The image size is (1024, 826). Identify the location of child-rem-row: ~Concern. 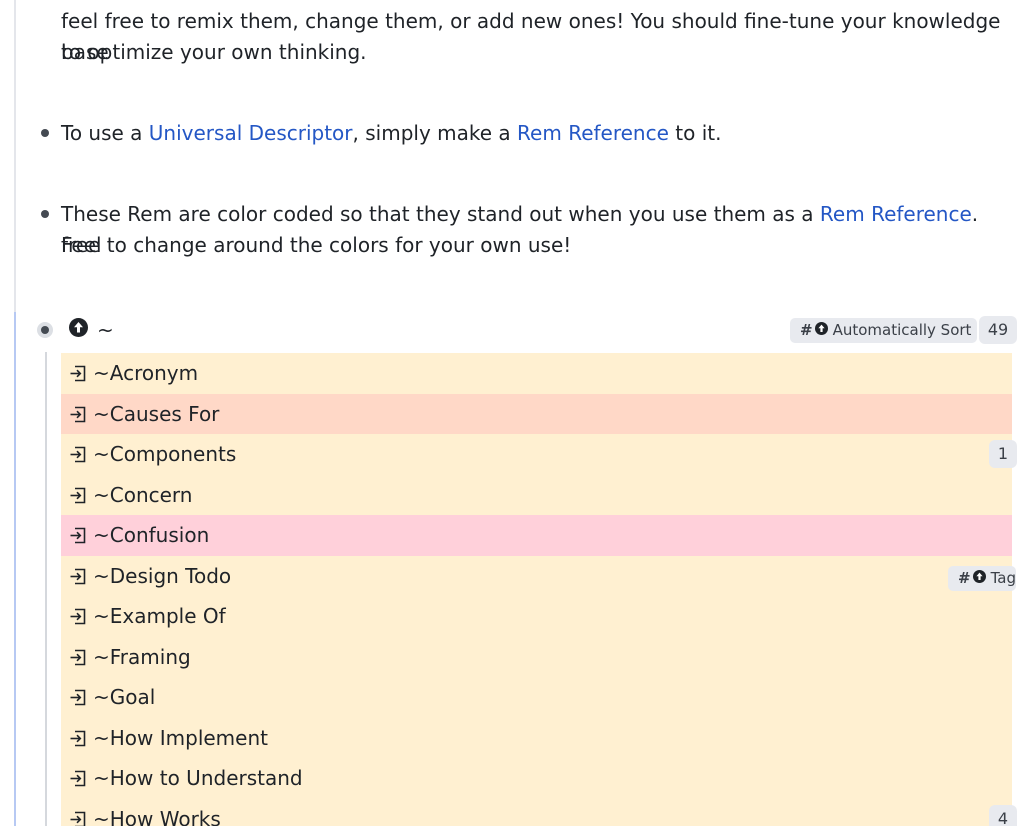
(536, 494).